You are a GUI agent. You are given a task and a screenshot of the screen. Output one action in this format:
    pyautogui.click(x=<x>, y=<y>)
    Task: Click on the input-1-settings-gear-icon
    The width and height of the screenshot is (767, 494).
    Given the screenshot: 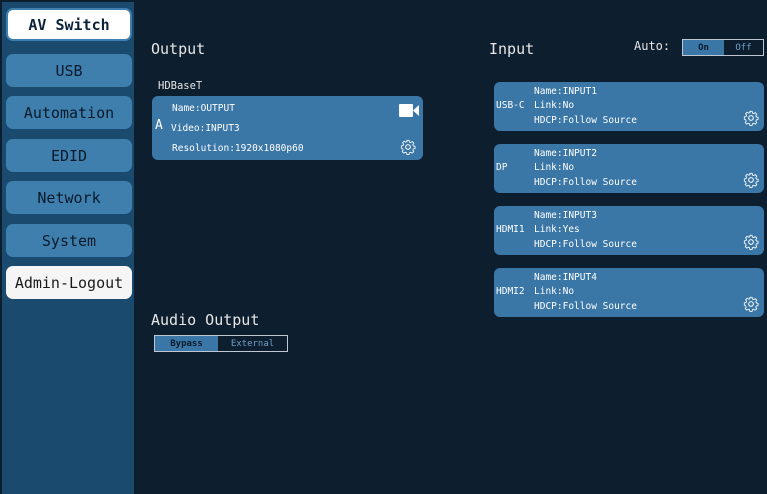 What is the action you would take?
    pyautogui.click(x=751, y=118)
    